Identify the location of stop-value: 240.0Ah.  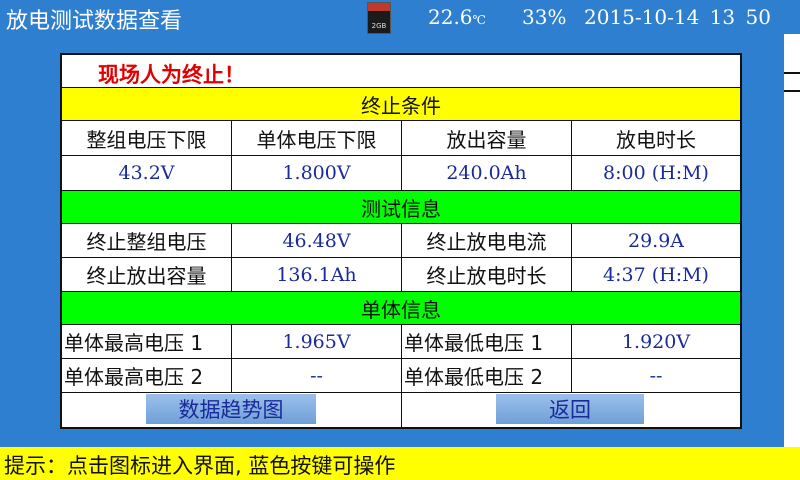
(487, 173).